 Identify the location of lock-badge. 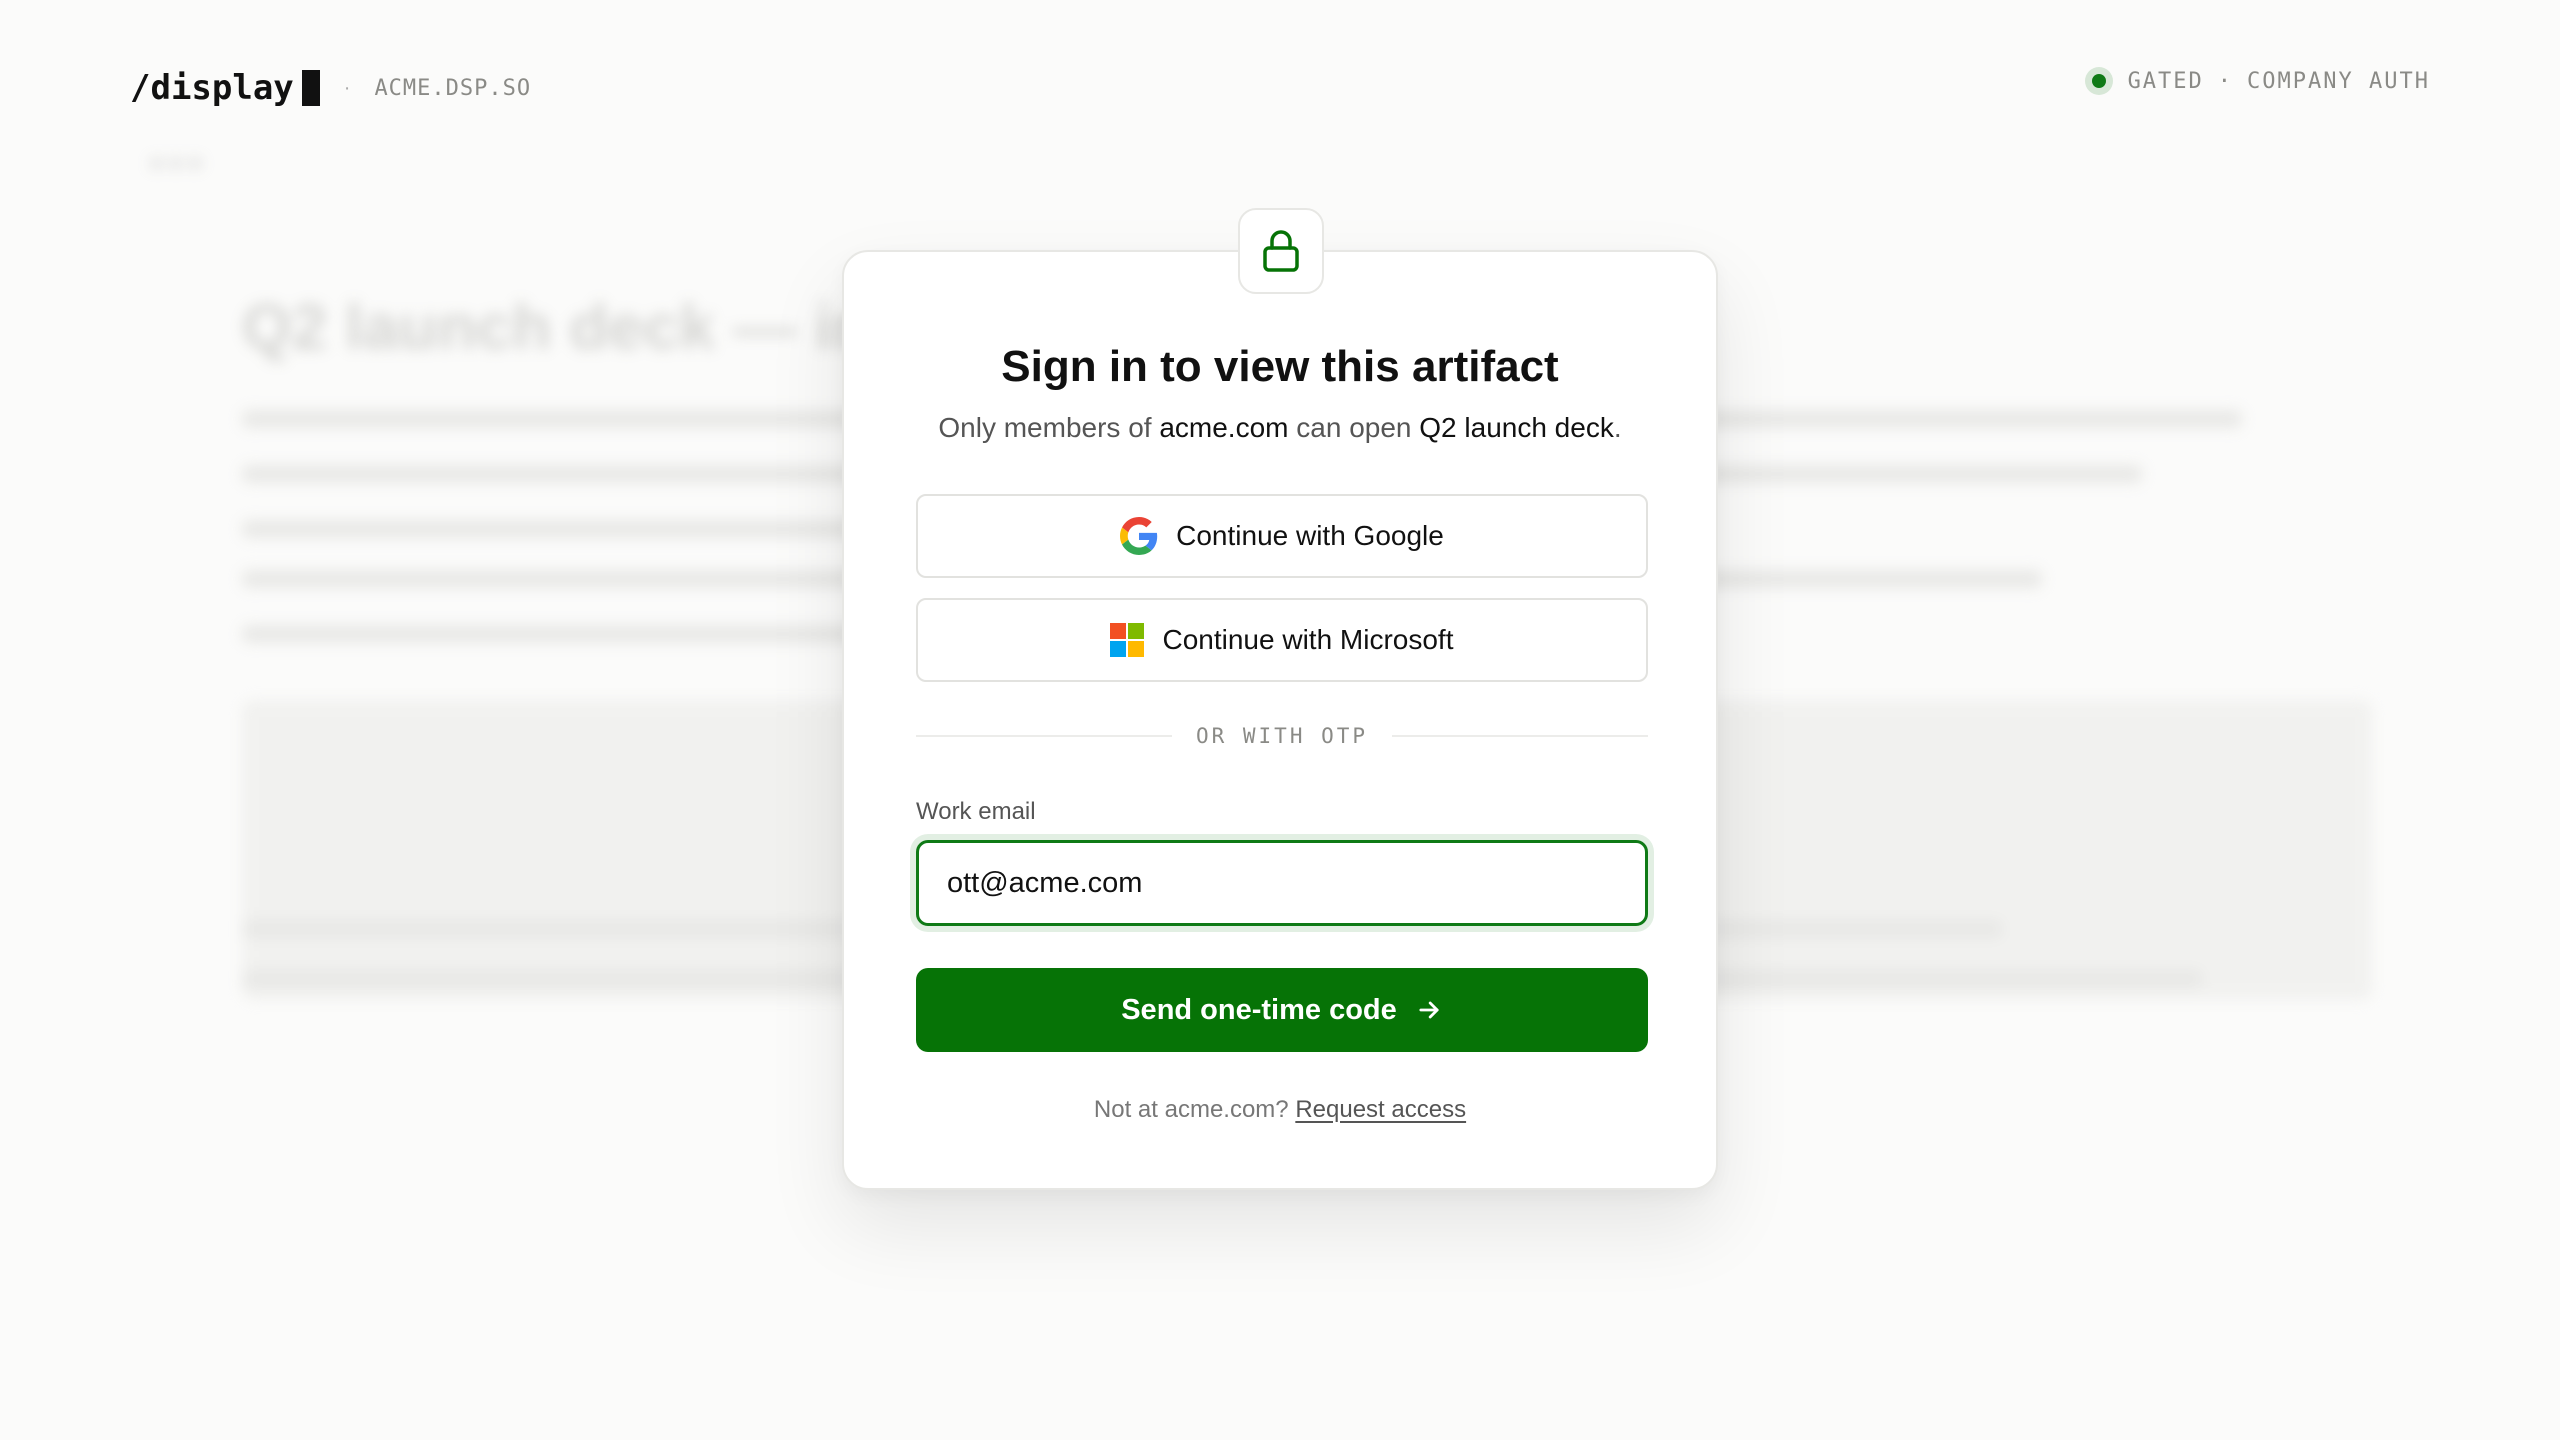
(1281, 251).